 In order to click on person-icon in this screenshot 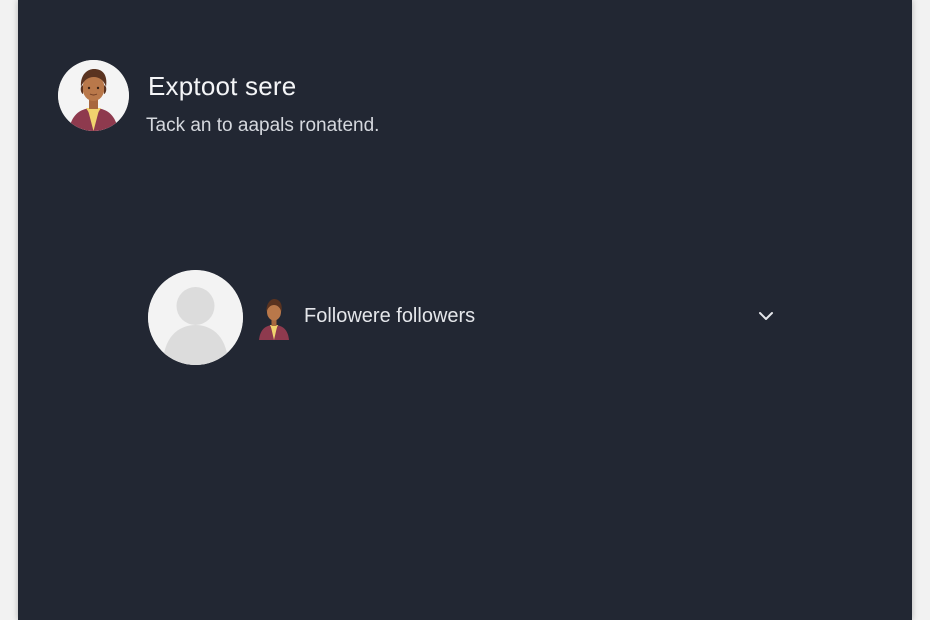, I will do `click(274, 318)`.